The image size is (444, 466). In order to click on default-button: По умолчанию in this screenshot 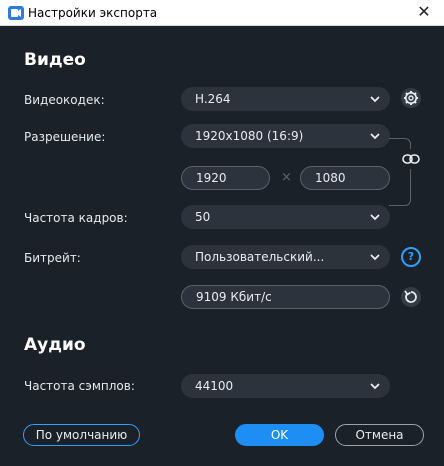, I will do `click(81, 435)`.